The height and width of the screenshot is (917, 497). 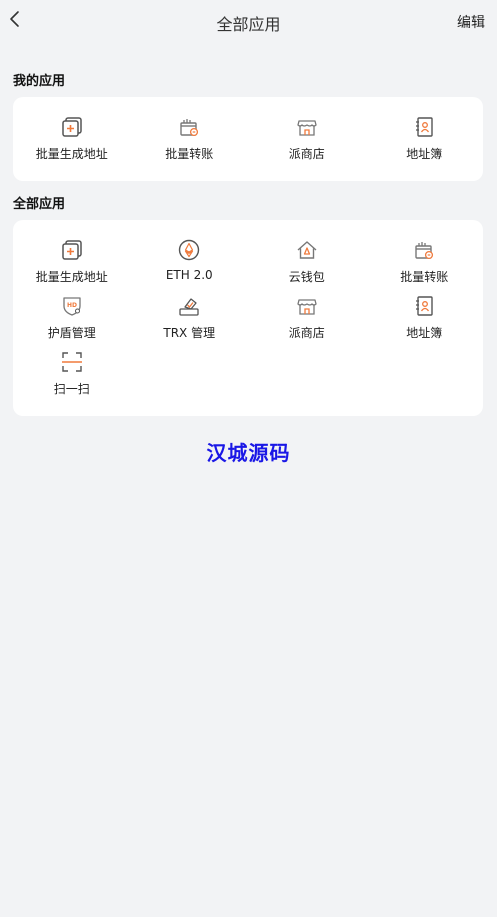 I want to click on section-title-my-apps: 我的应用, so click(x=39, y=81).